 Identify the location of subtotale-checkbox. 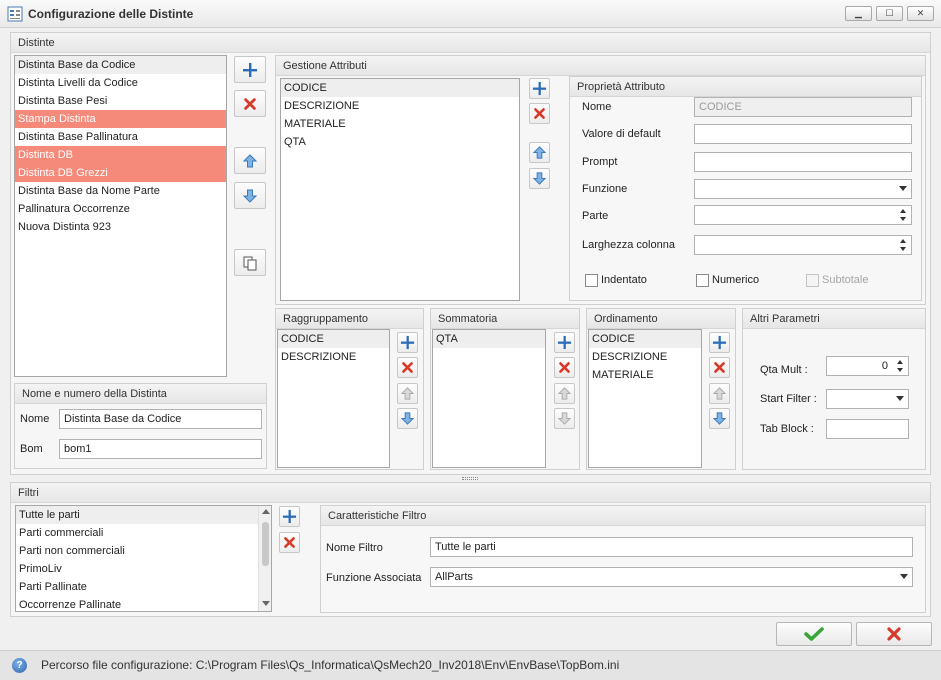
(812, 280).